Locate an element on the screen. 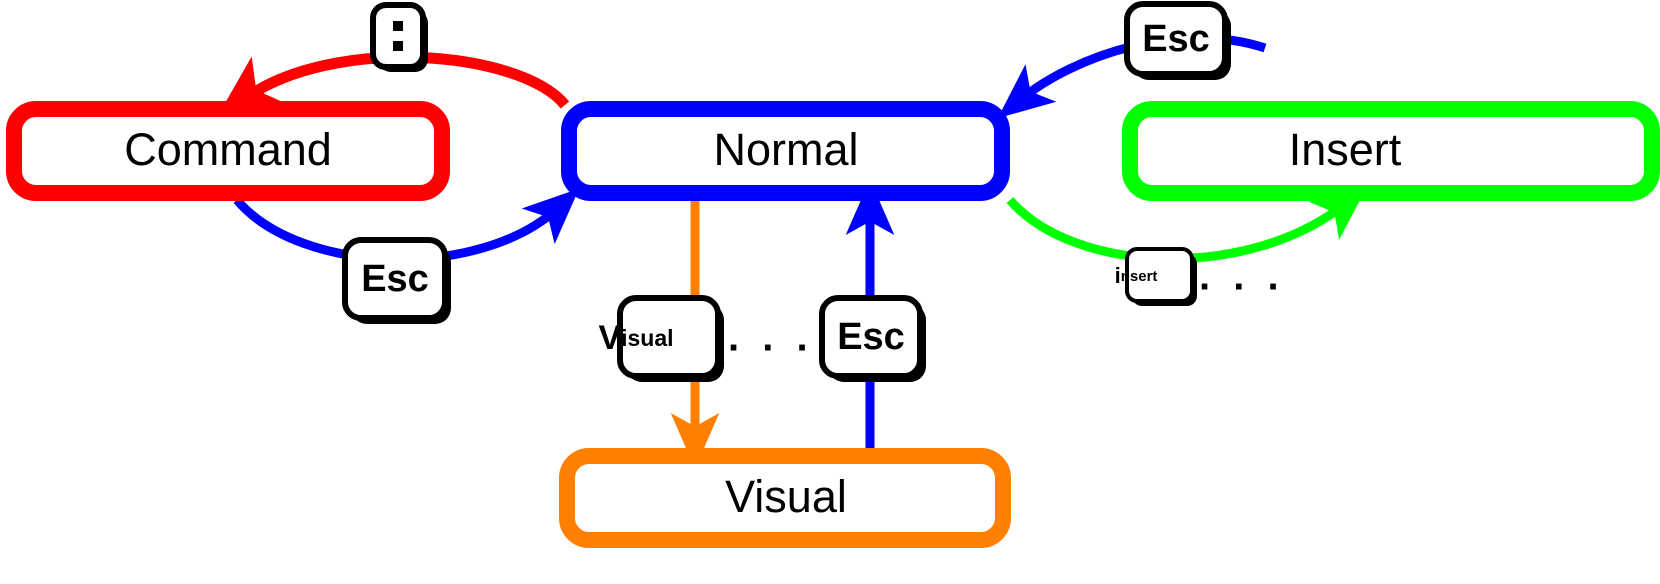 Image resolution: width=1660 pixels, height=584 pixels. keycap-colon-face is located at coordinates (398, 36).